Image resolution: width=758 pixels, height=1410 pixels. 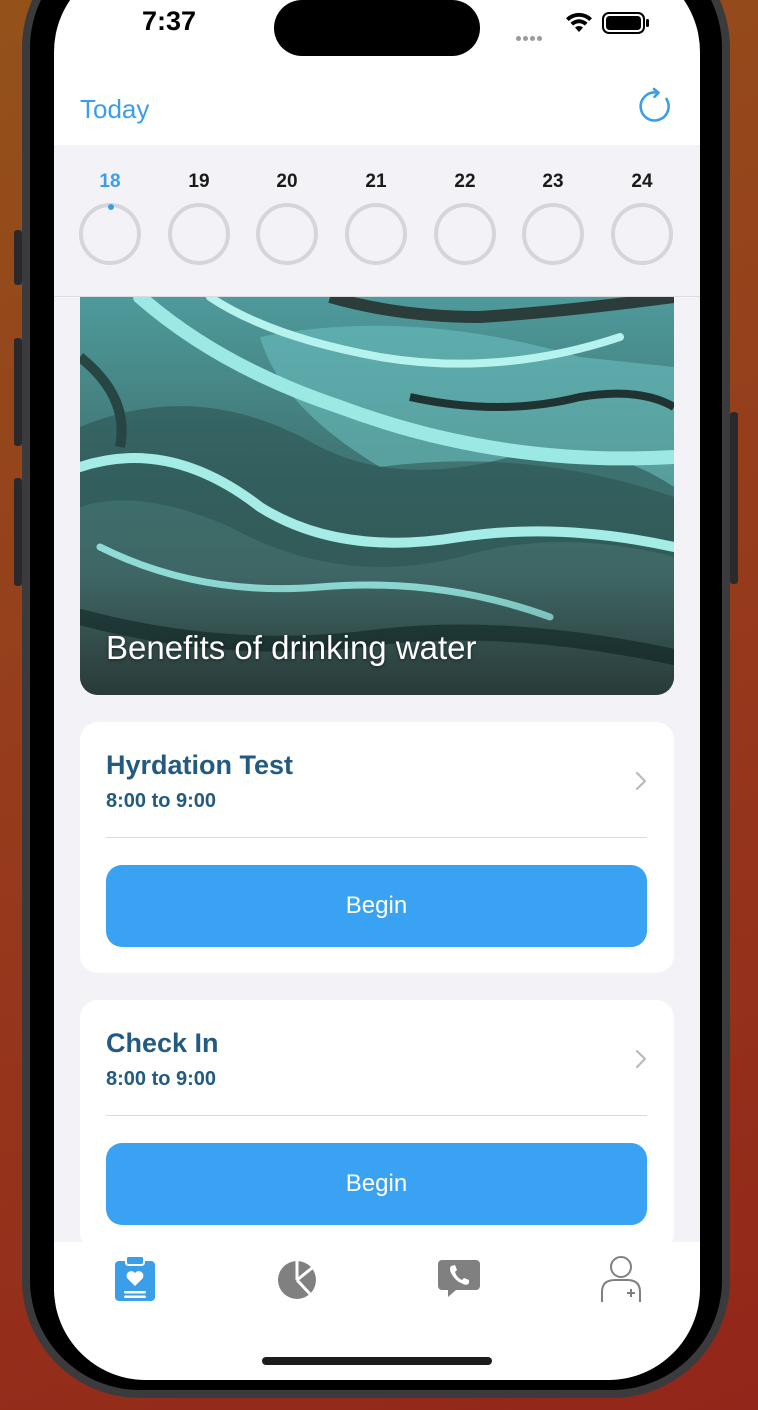 I want to click on task-title: Hyrdation Test, so click(x=200, y=765).